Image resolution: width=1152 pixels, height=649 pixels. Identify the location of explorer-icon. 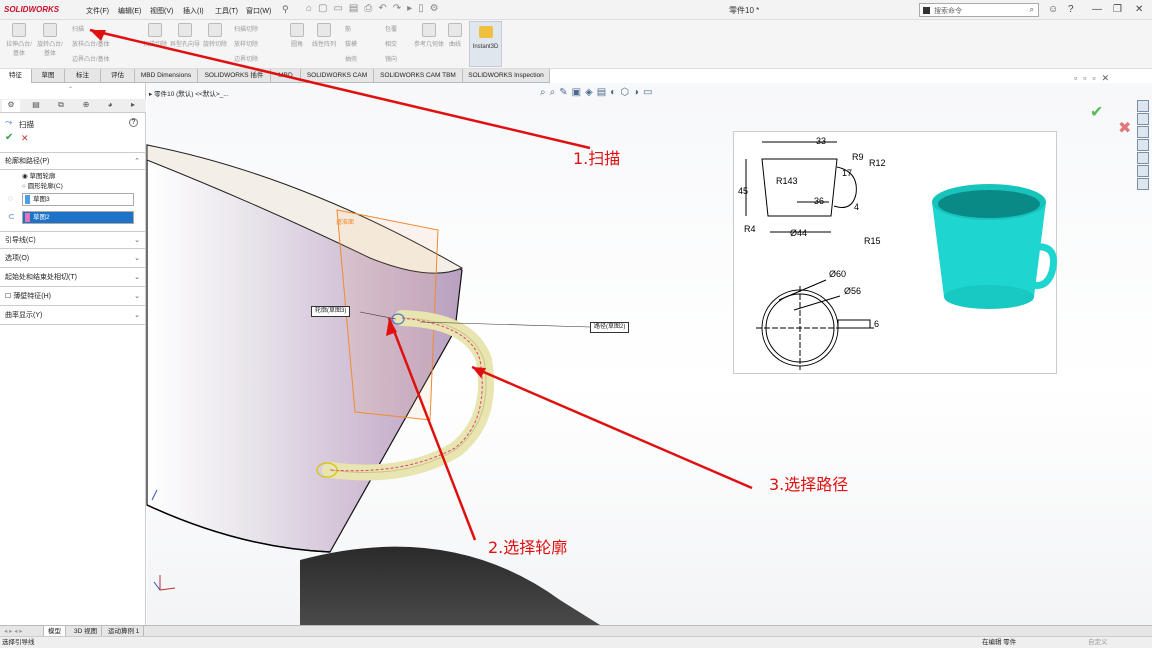
(1143, 145).